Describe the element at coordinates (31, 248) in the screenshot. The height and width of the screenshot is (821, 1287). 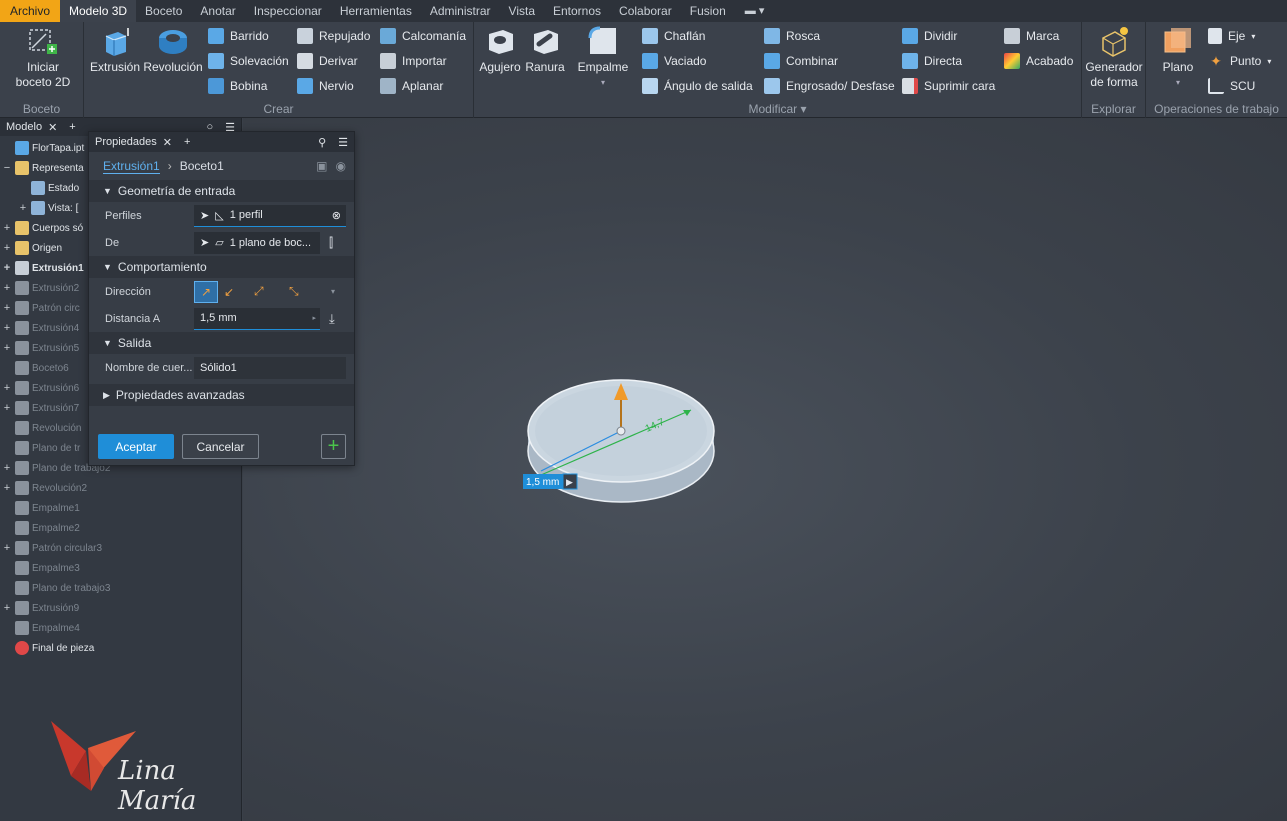
I see `tree-item: + Origen` at that location.